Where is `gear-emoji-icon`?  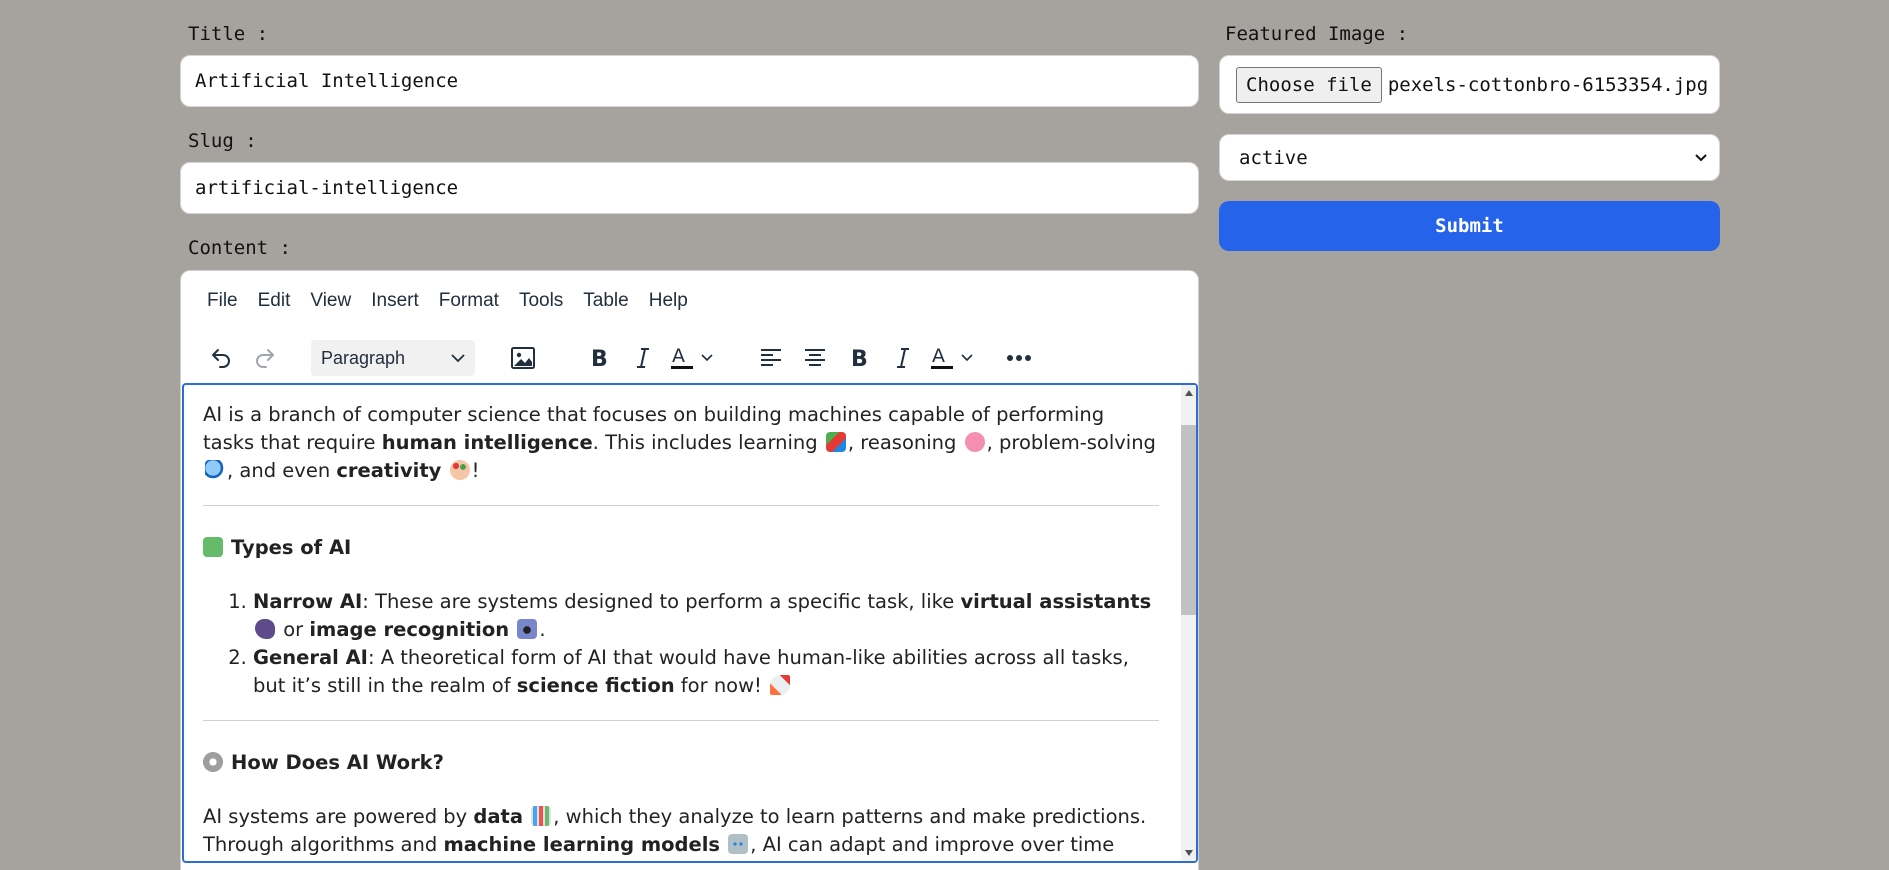 gear-emoji-icon is located at coordinates (213, 762).